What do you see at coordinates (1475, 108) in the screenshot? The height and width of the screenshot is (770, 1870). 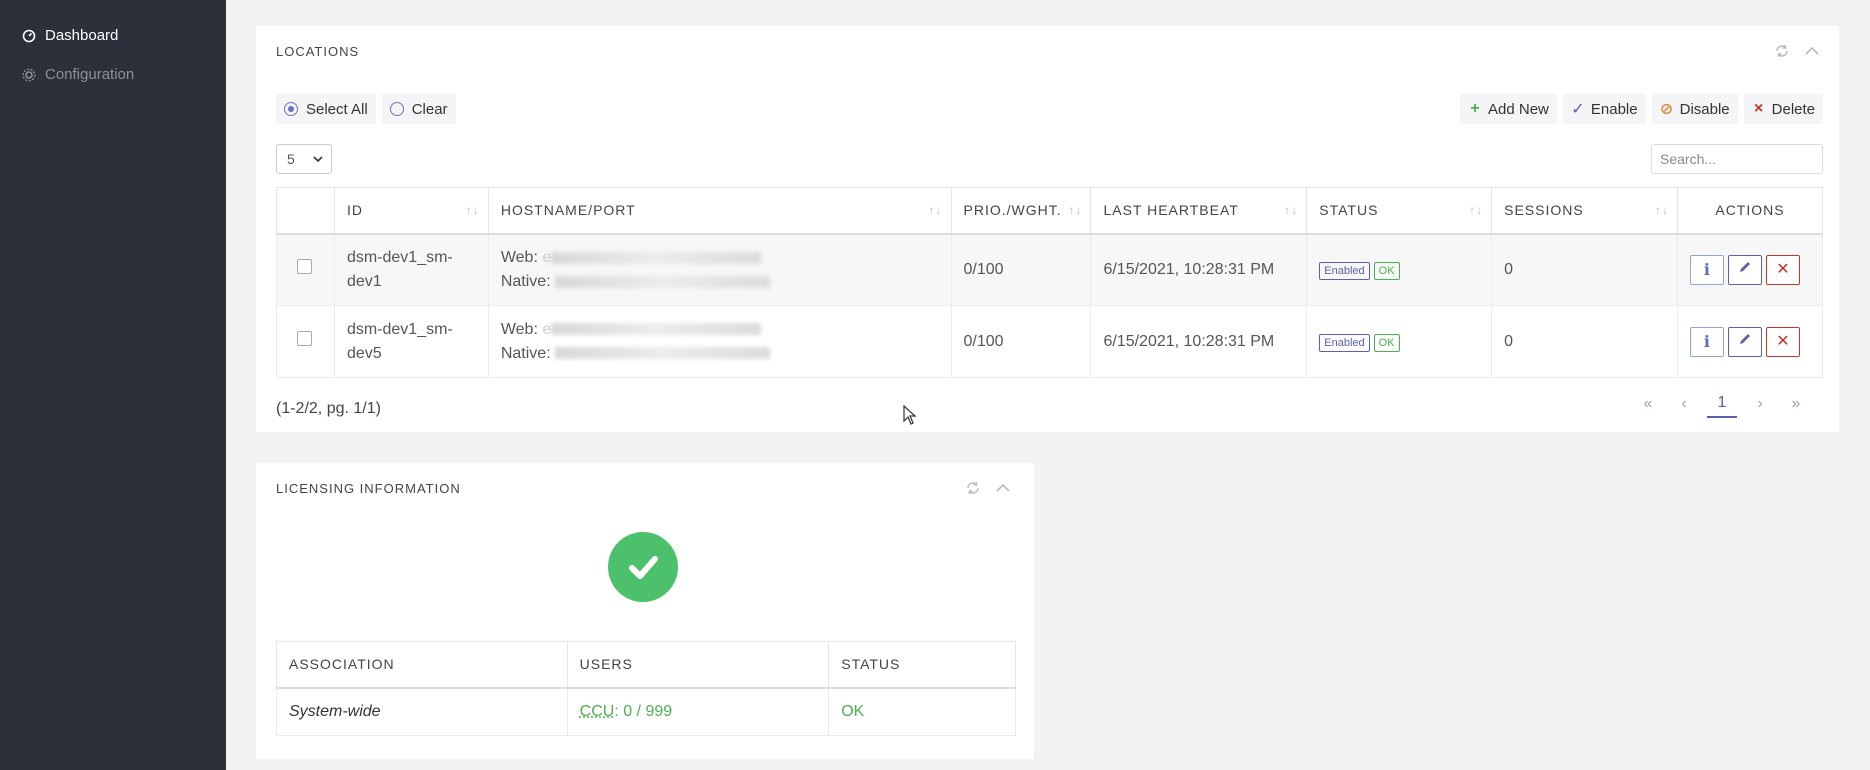 I see `plus-icon: +` at bounding box center [1475, 108].